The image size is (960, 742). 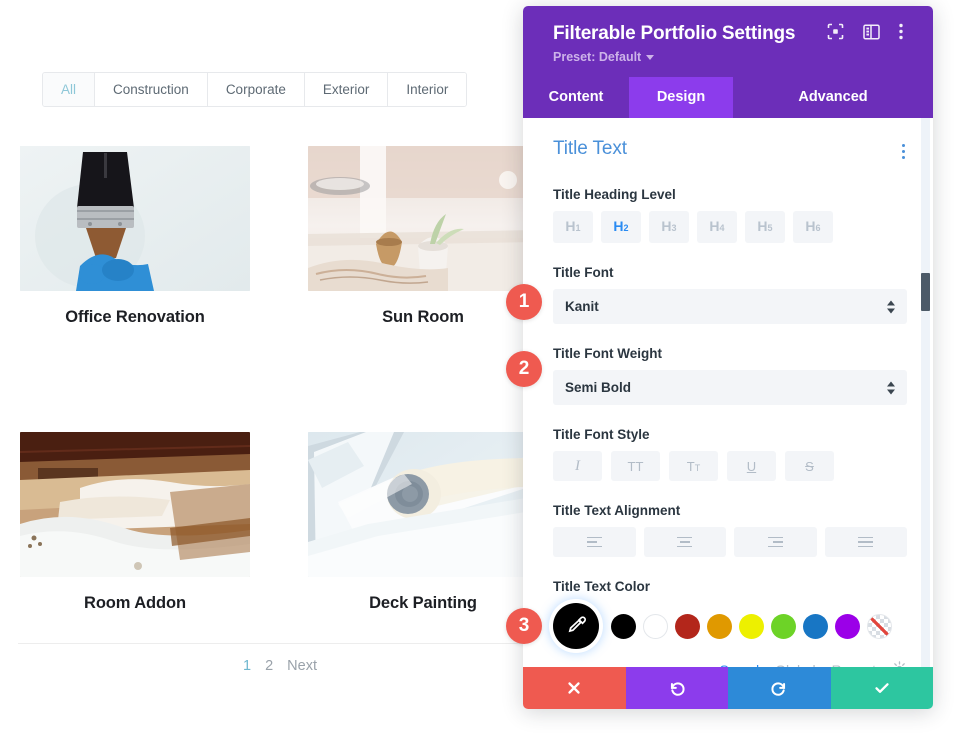 What do you see at coordinates (655, 626) in the screenshot?
I see `swatch-white` at bounding box center [655, 626].